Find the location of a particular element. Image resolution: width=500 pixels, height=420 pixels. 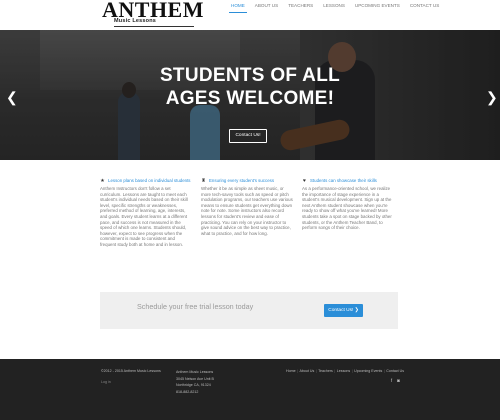

facebook-icon: f is located at coordinates (391, 380).